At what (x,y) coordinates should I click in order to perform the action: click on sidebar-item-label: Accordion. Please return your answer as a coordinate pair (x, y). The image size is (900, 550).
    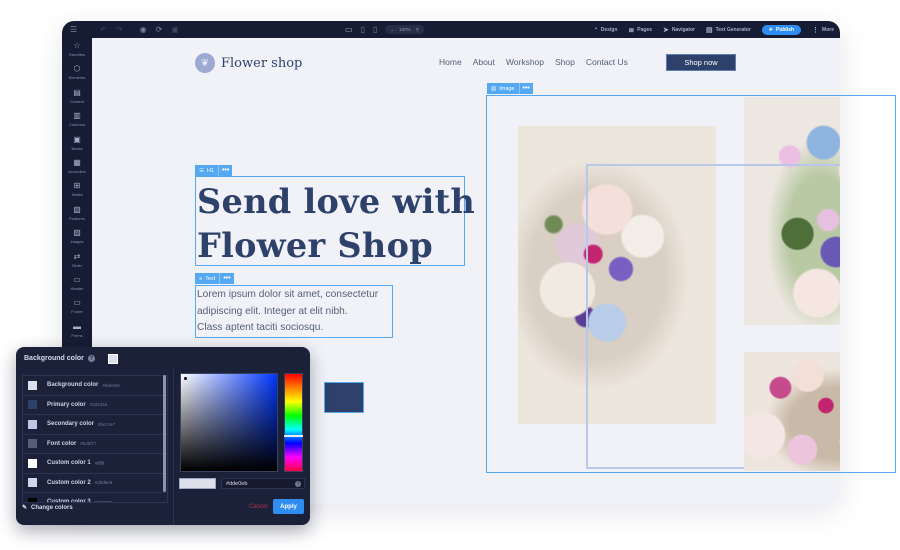
    Looking at the image, I should click on (77, 171).